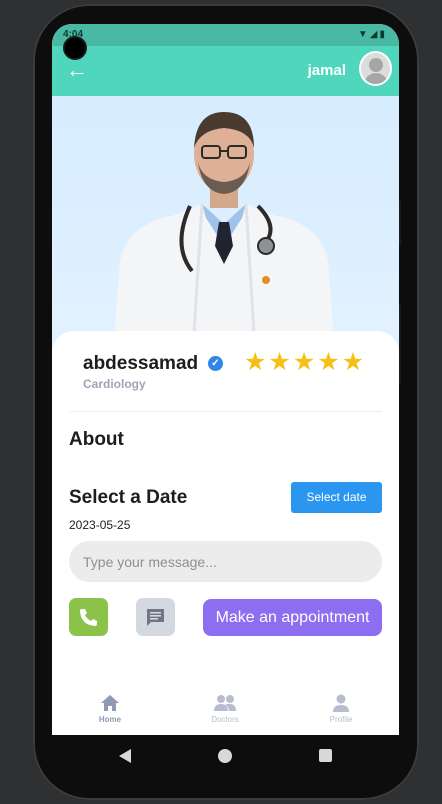 This screenshot has height=804, width=442. I want to click on phone-icon, so click(88, 617).